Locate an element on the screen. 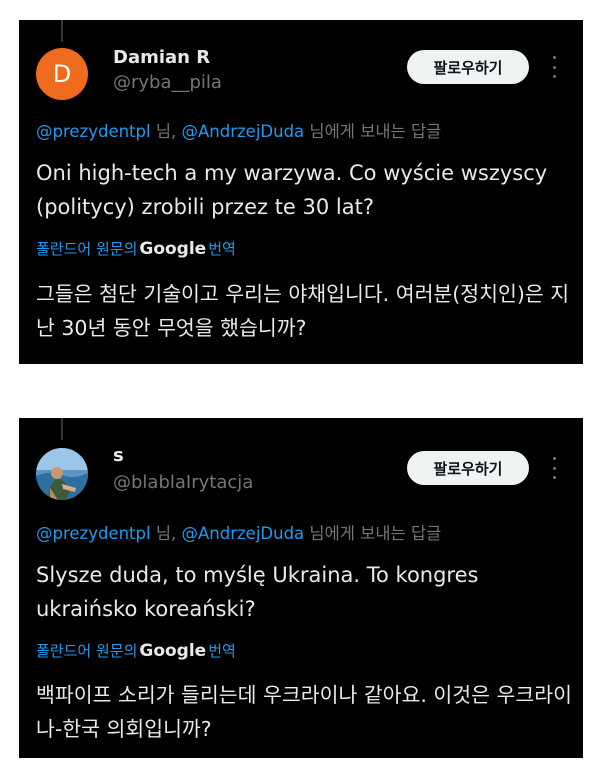 The width and height of the screenshot is (600, 777). display-name: s is located at coordinates (118, 455).